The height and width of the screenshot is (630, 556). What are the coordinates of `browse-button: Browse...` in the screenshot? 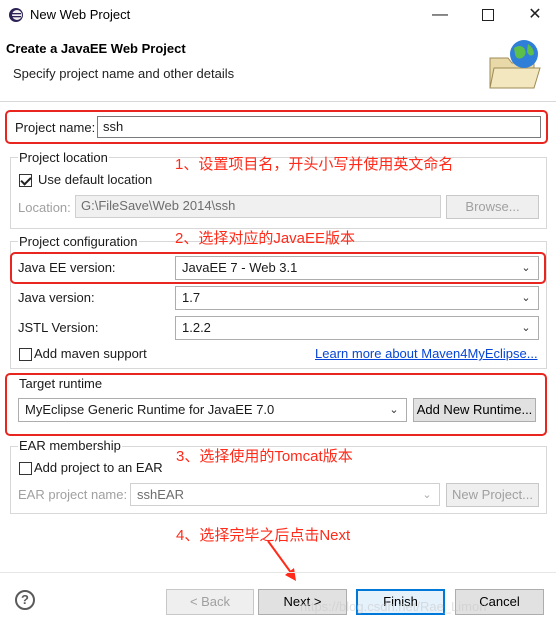 It's located at (492, 207).